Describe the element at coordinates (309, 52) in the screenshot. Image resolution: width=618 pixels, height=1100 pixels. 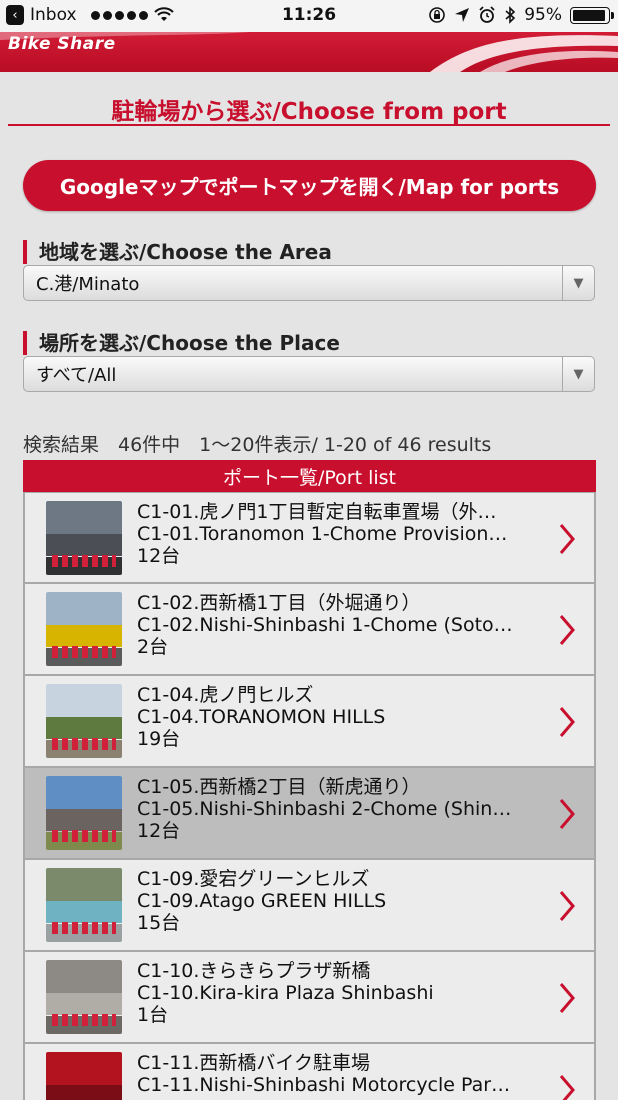
I see `app-header: Bike Share` at that location.